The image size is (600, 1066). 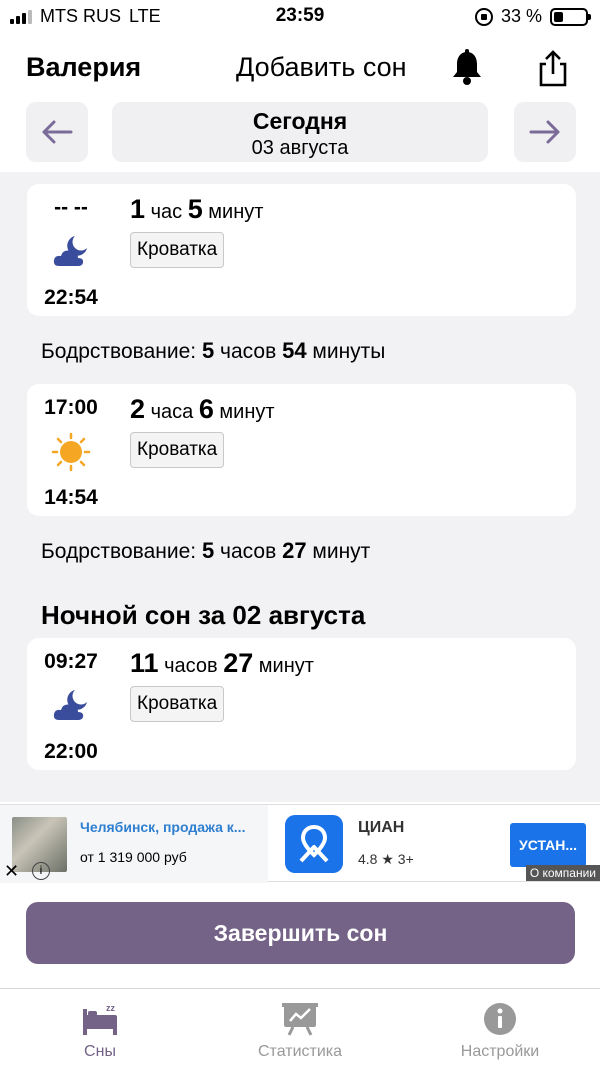 I want to click on close-icon: ✕, so click(x=11, y=871).